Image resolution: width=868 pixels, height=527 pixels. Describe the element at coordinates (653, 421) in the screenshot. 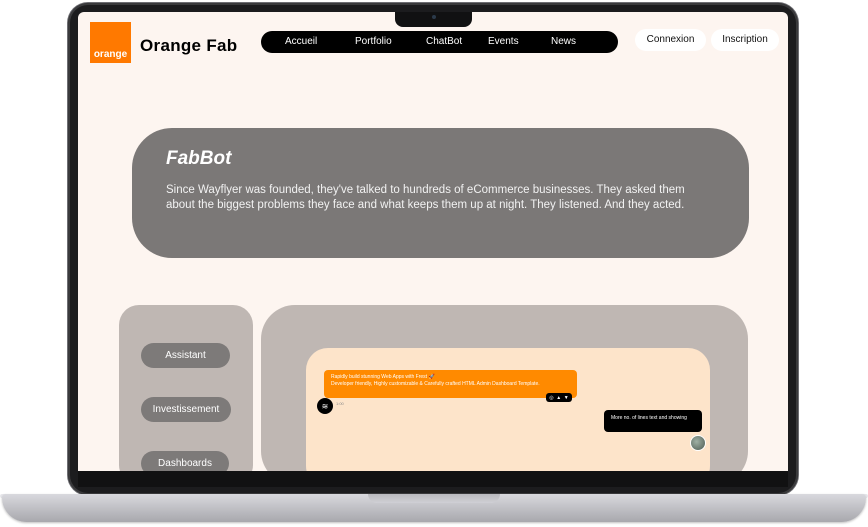

I see `user-message-bubble: More no. of lines text and showing` at that location.